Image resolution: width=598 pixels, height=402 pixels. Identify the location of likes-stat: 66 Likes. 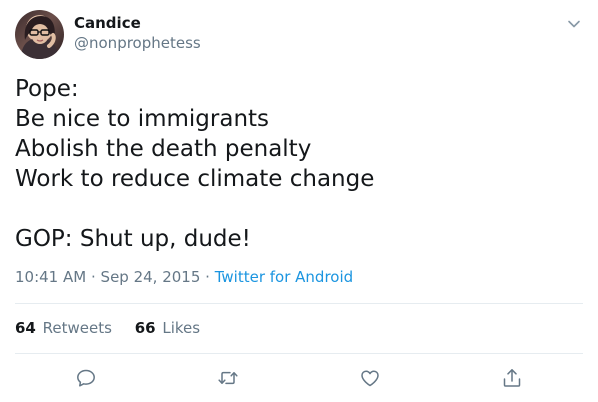
(167, 328).